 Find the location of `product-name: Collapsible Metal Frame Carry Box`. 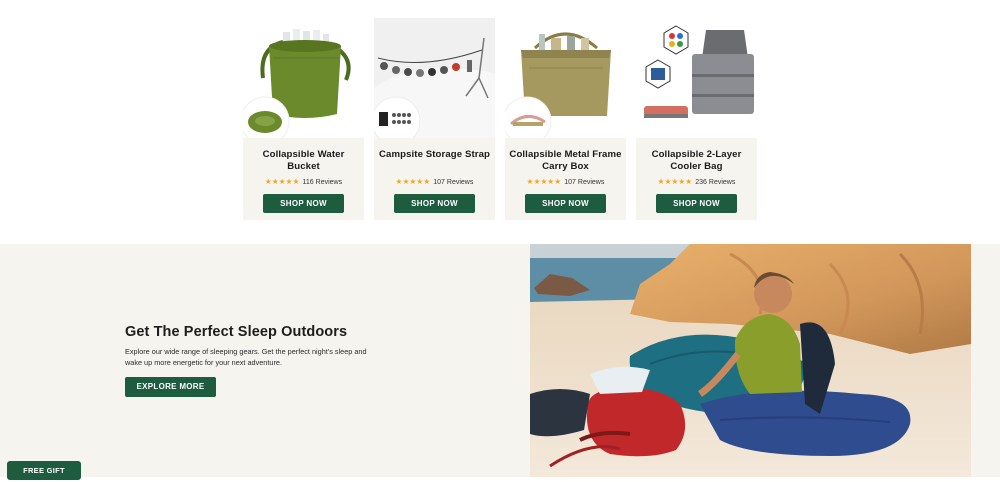

product-name: Collapsible Metal Frame Carry Box is located at coordinates (565, 161).